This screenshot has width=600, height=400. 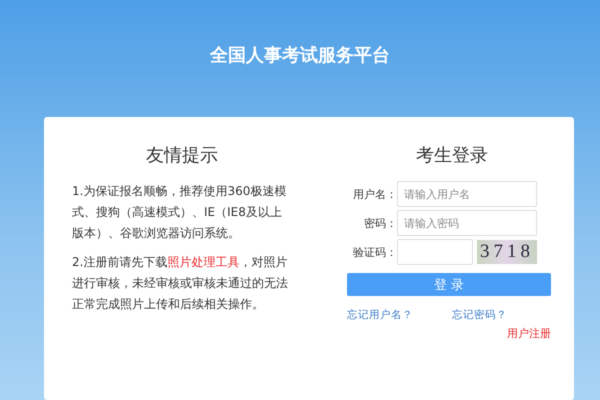 I want to click on register-link: 用户注册, so click(x=529, y=333).